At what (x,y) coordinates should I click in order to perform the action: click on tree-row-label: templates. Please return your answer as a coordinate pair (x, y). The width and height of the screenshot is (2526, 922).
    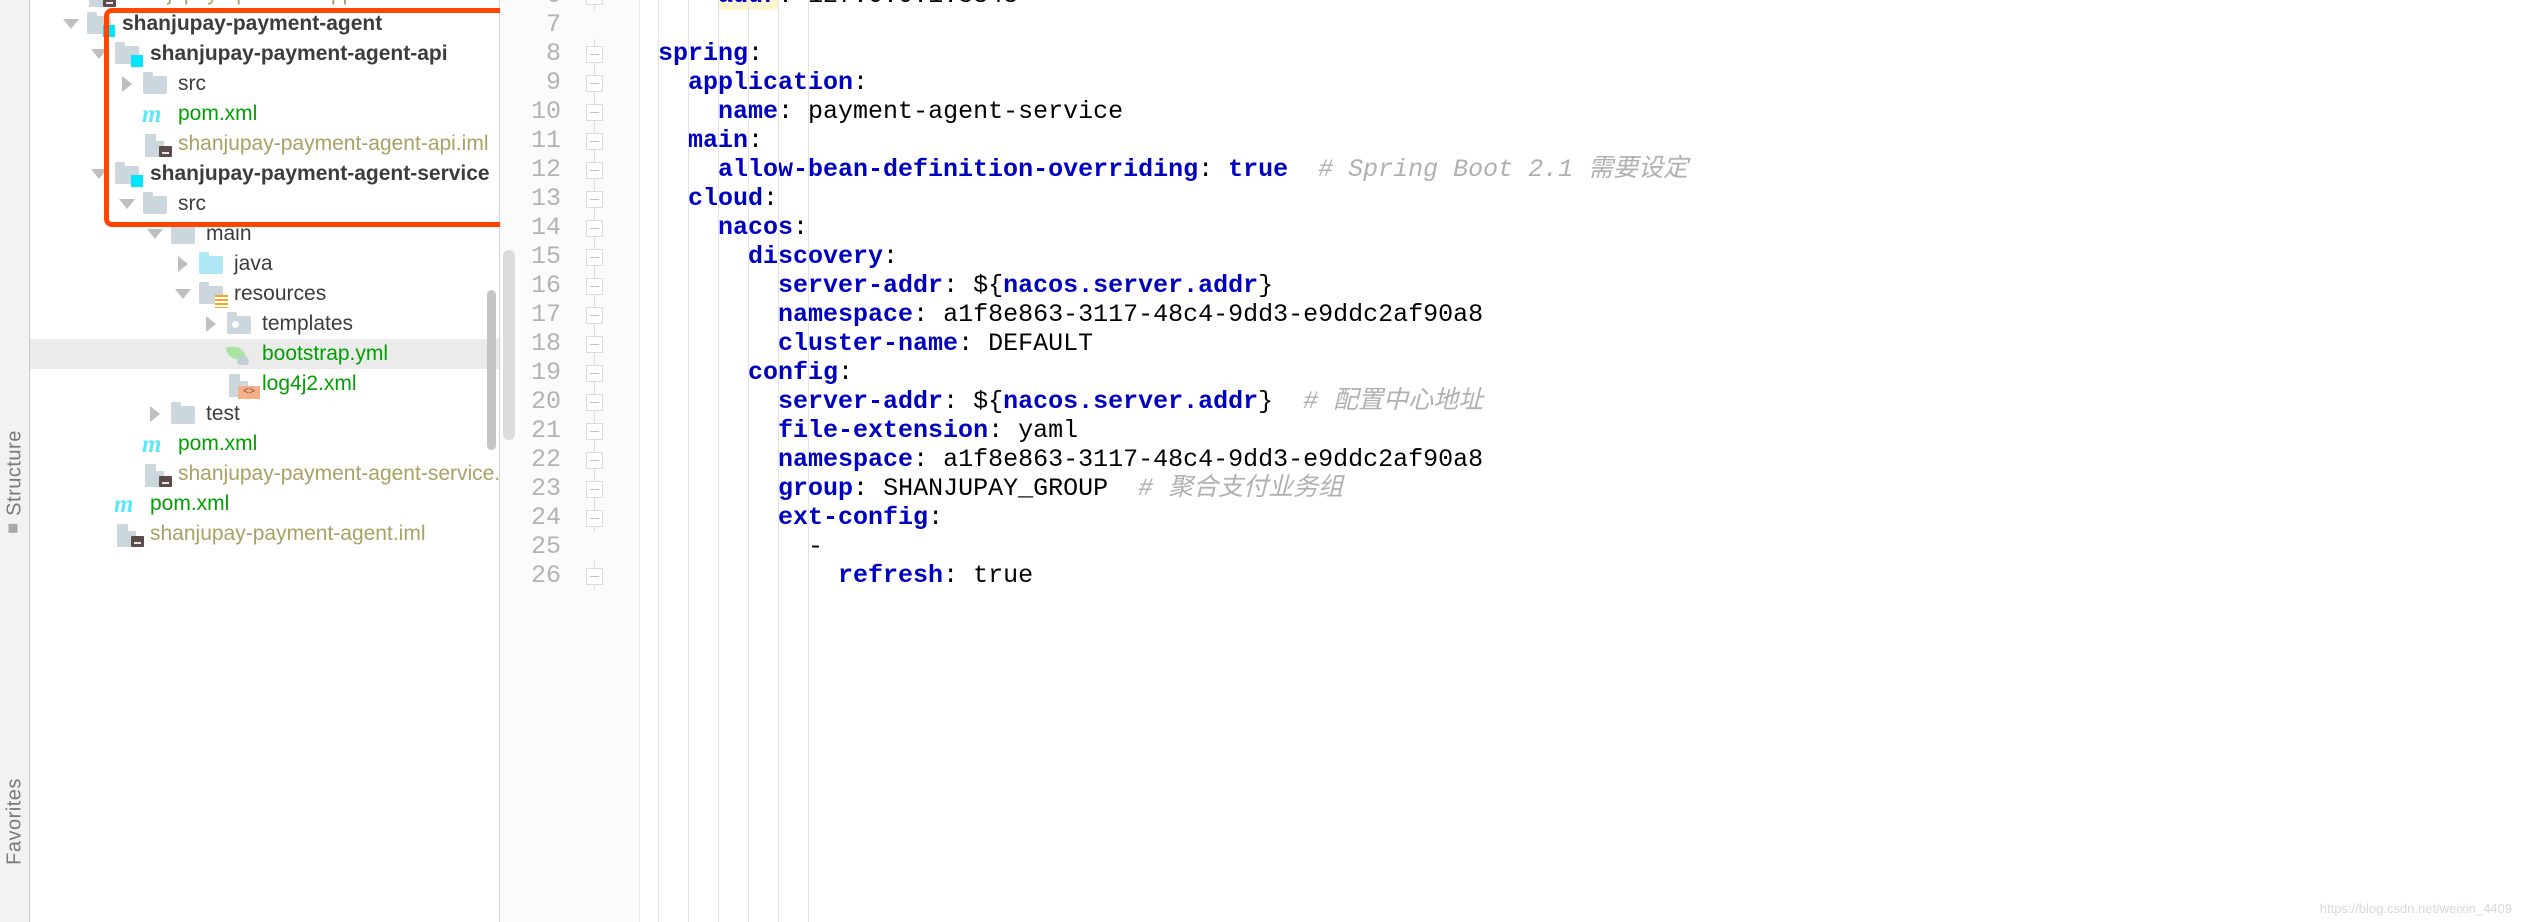
    Looking at the image, I should click on (308, 323).